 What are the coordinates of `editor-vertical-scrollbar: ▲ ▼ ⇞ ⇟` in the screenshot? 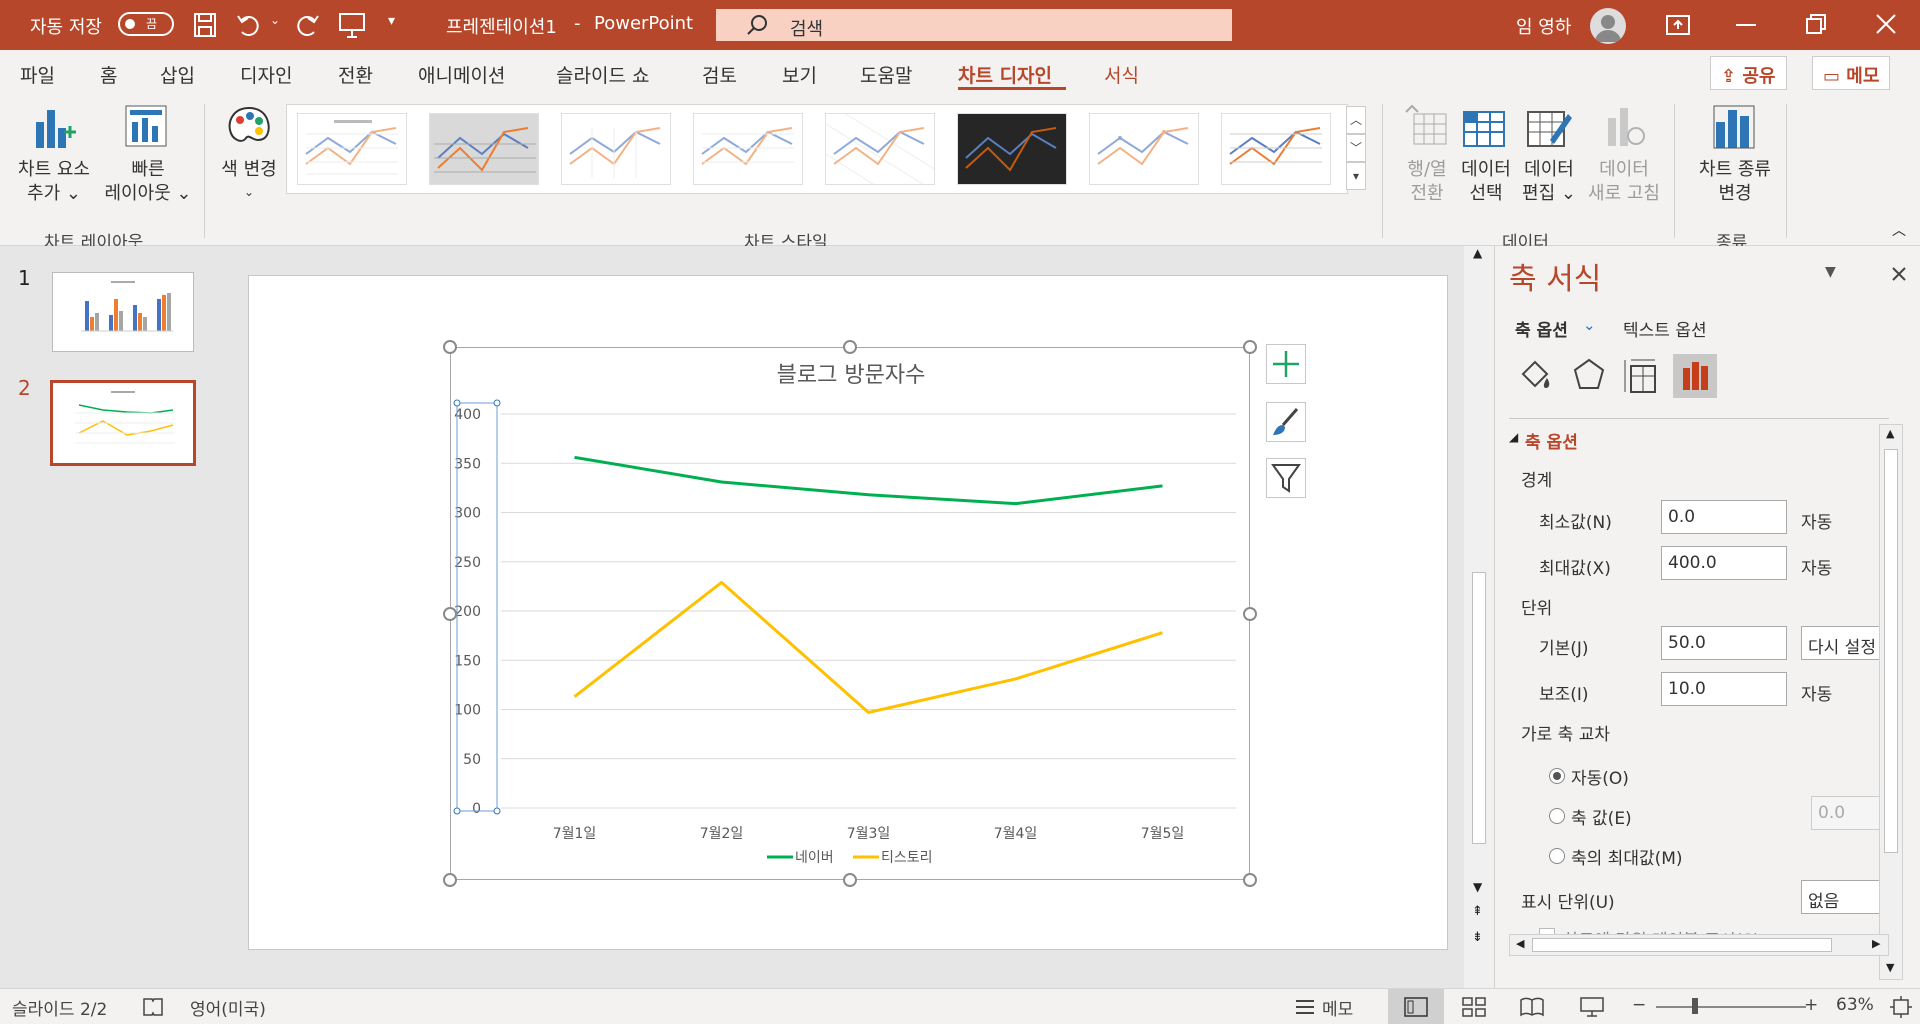 It's located at (1479, 617).